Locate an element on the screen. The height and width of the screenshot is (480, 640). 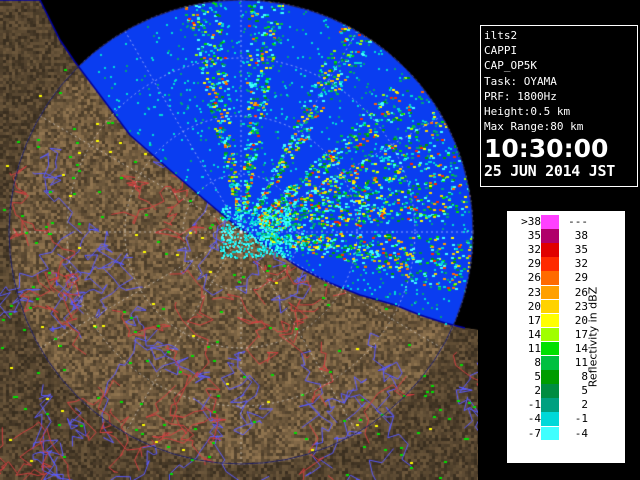
legend-low-value: 23 is located at coordinates (534, 292).